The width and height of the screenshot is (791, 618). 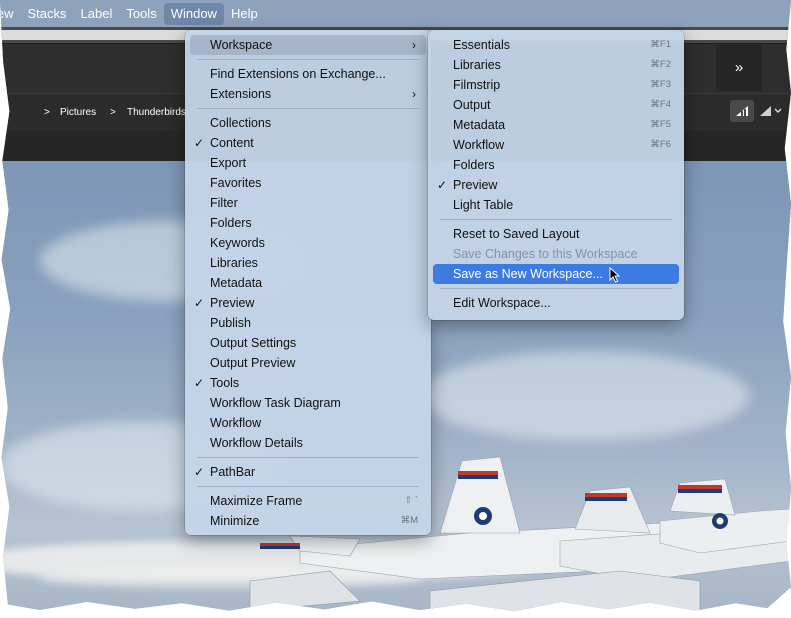 What do you see at coordinates (193, 13) in the screenshot?
I see `menubar-item-window: Window` at bounding box center [193, 13].